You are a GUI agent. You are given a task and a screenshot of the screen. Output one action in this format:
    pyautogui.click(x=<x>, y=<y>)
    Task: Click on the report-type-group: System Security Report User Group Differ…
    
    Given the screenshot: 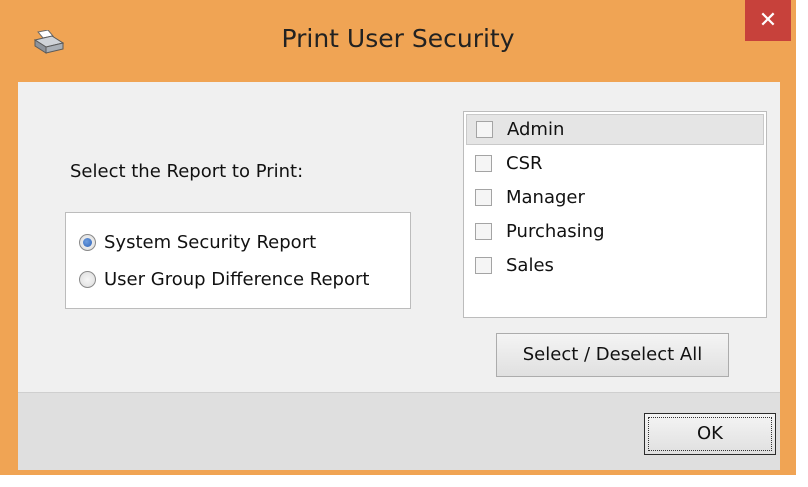 What is the action you would take?
    pyautogui.click(x=238, y=260)
    